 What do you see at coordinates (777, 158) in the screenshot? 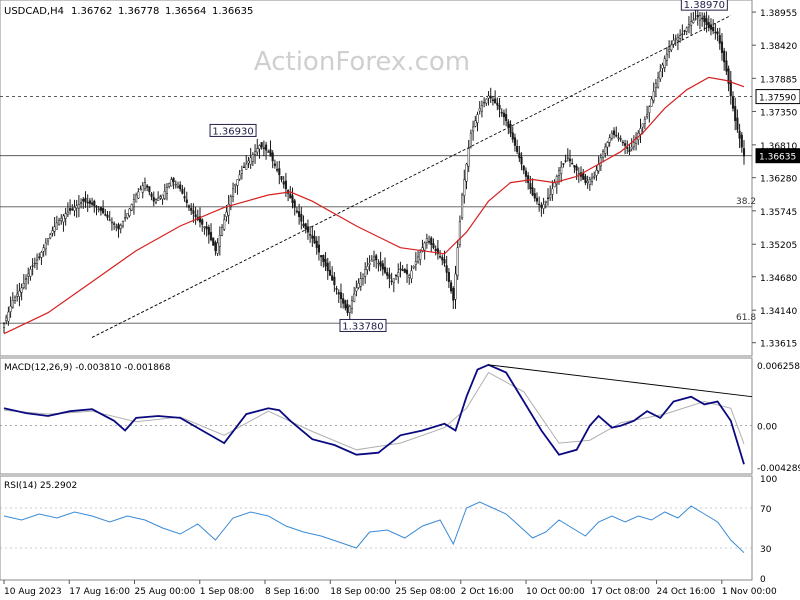
I see `price-level-label: 1.36635` at bounding box center [777, 158].